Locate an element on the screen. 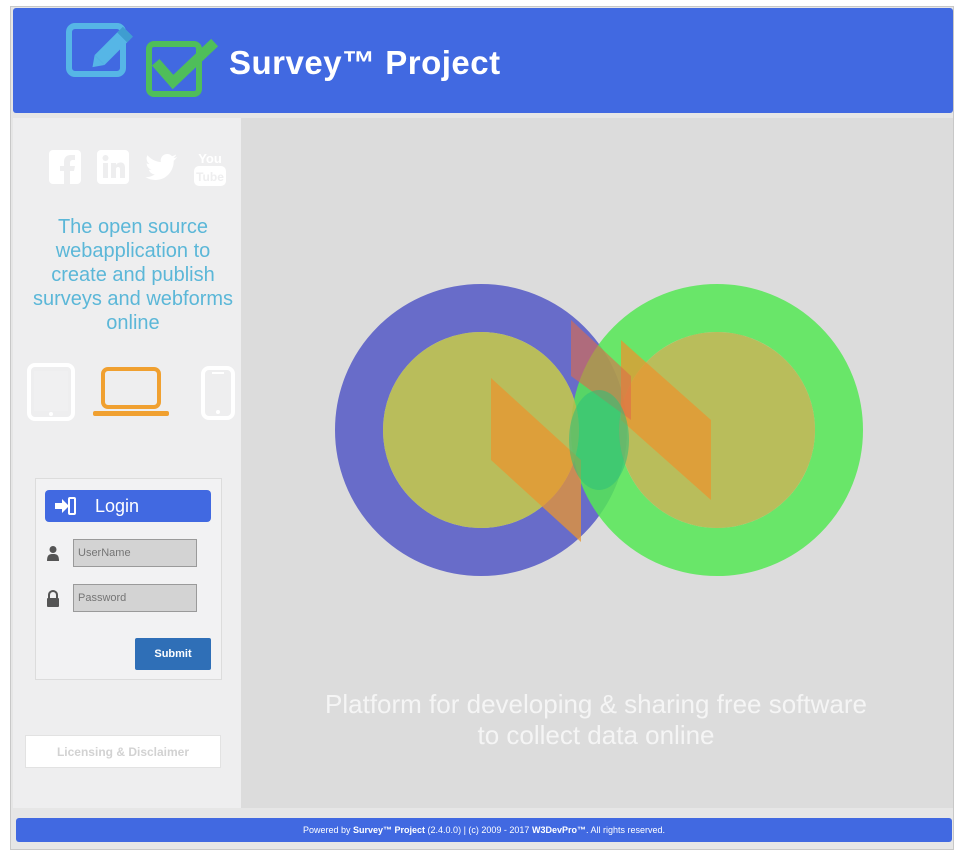 This screenshot has width=961, height=854. youtube-icon: You Tube is located at coordinates (209, 168).